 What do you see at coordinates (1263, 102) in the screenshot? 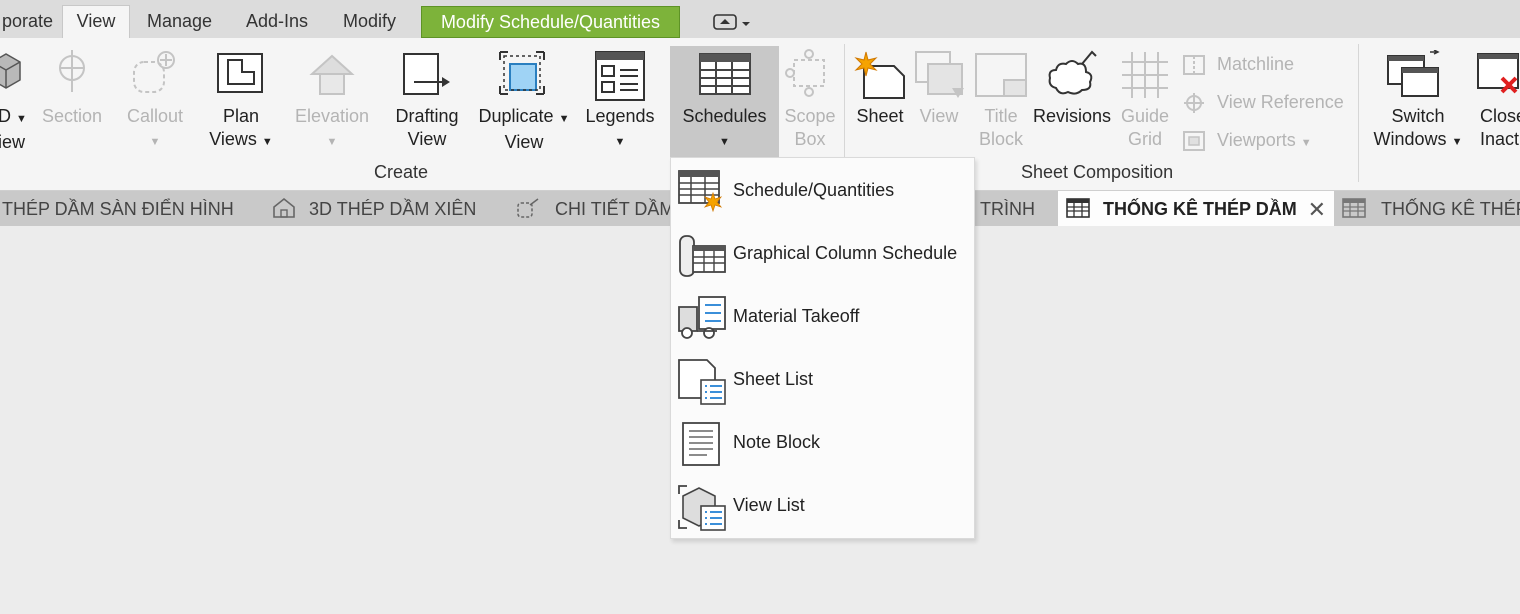
I see `view-reference-button: View Reference` at bounding box center [1263, 102].